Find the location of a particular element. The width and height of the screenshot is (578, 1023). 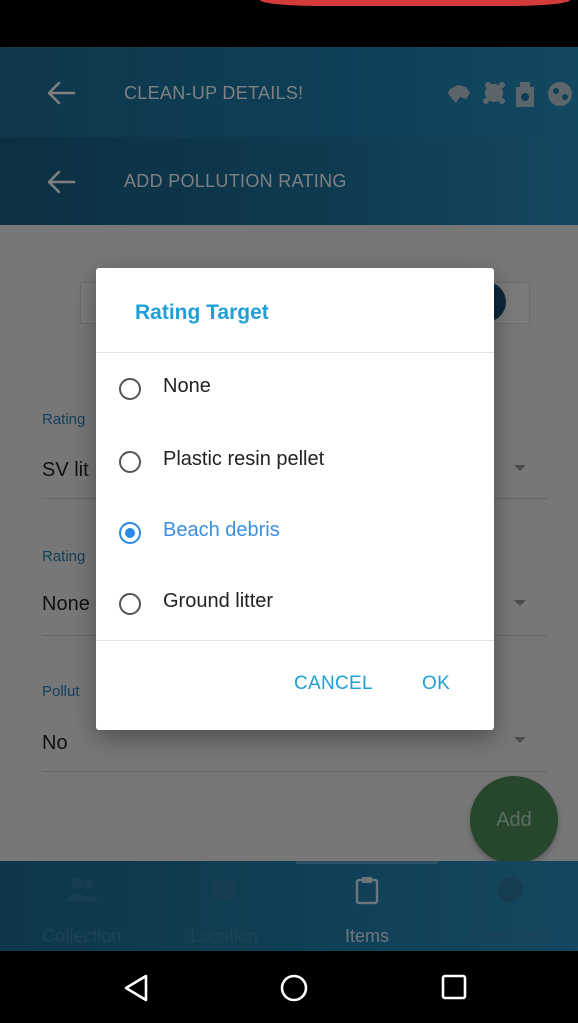

option-none: None is located at coordinates (295, 389).